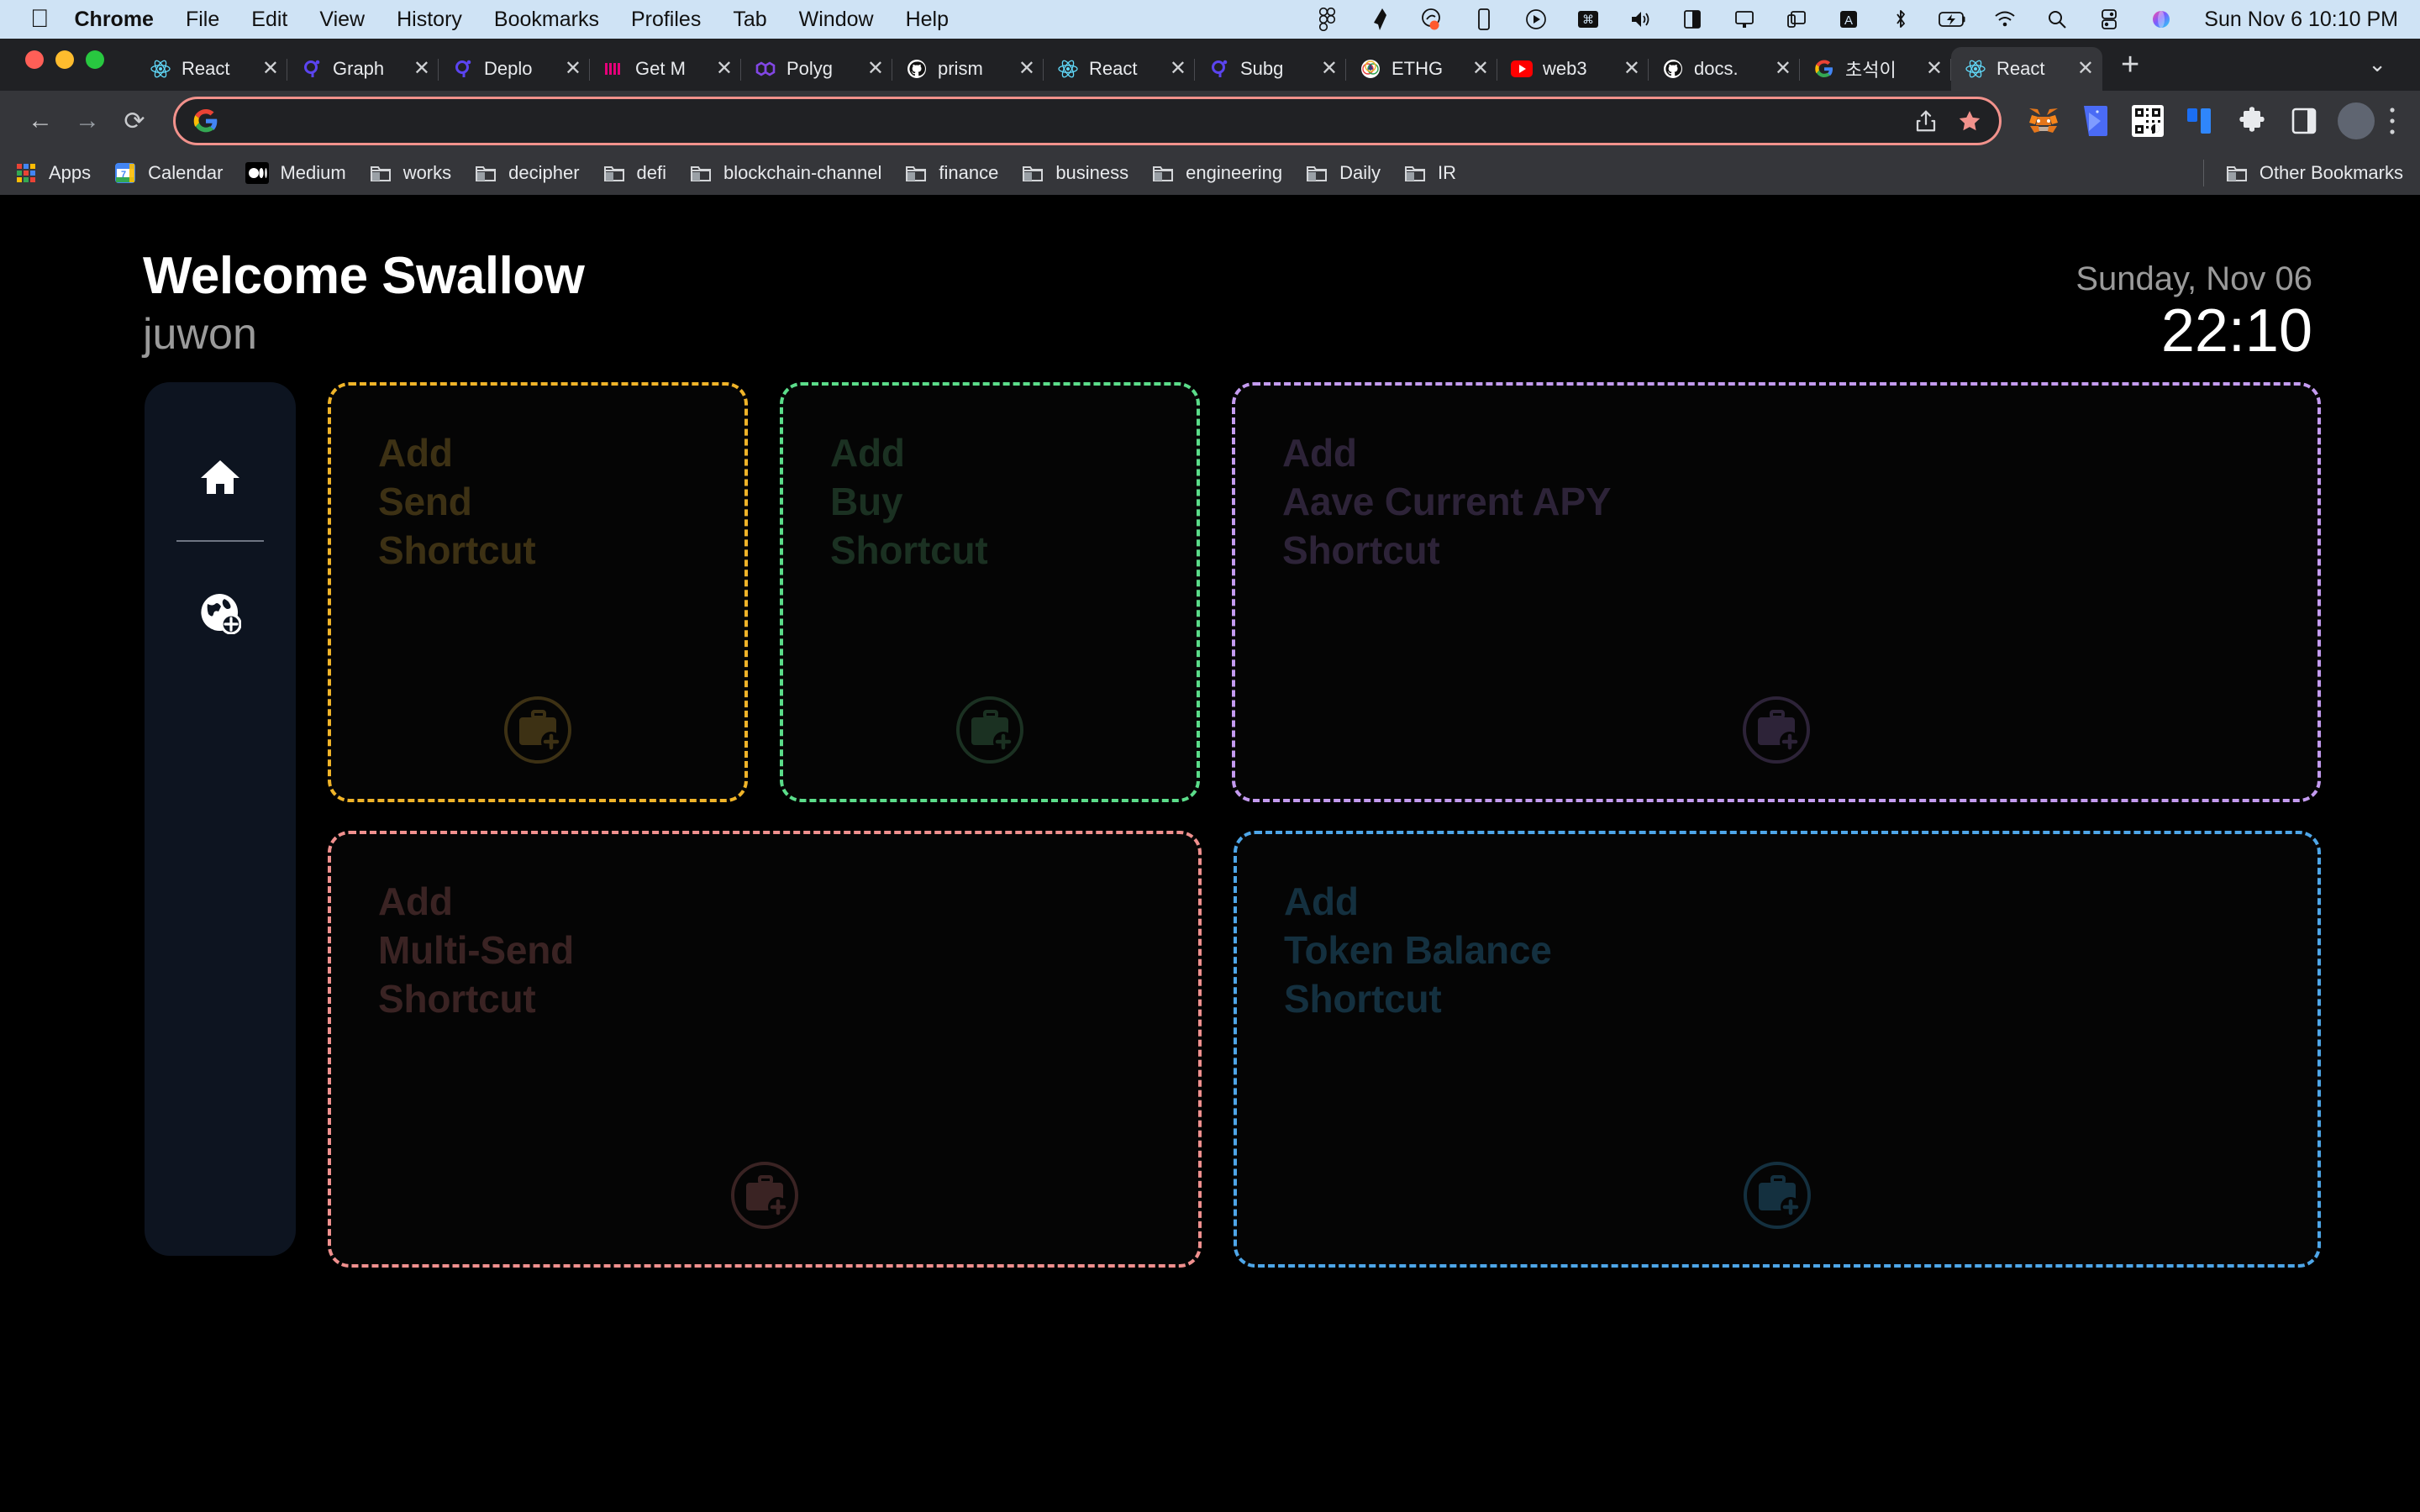  Describe the element at coordinates (269, 20) in the screenshot. I see `menu-item-edit: Edit` at that location.